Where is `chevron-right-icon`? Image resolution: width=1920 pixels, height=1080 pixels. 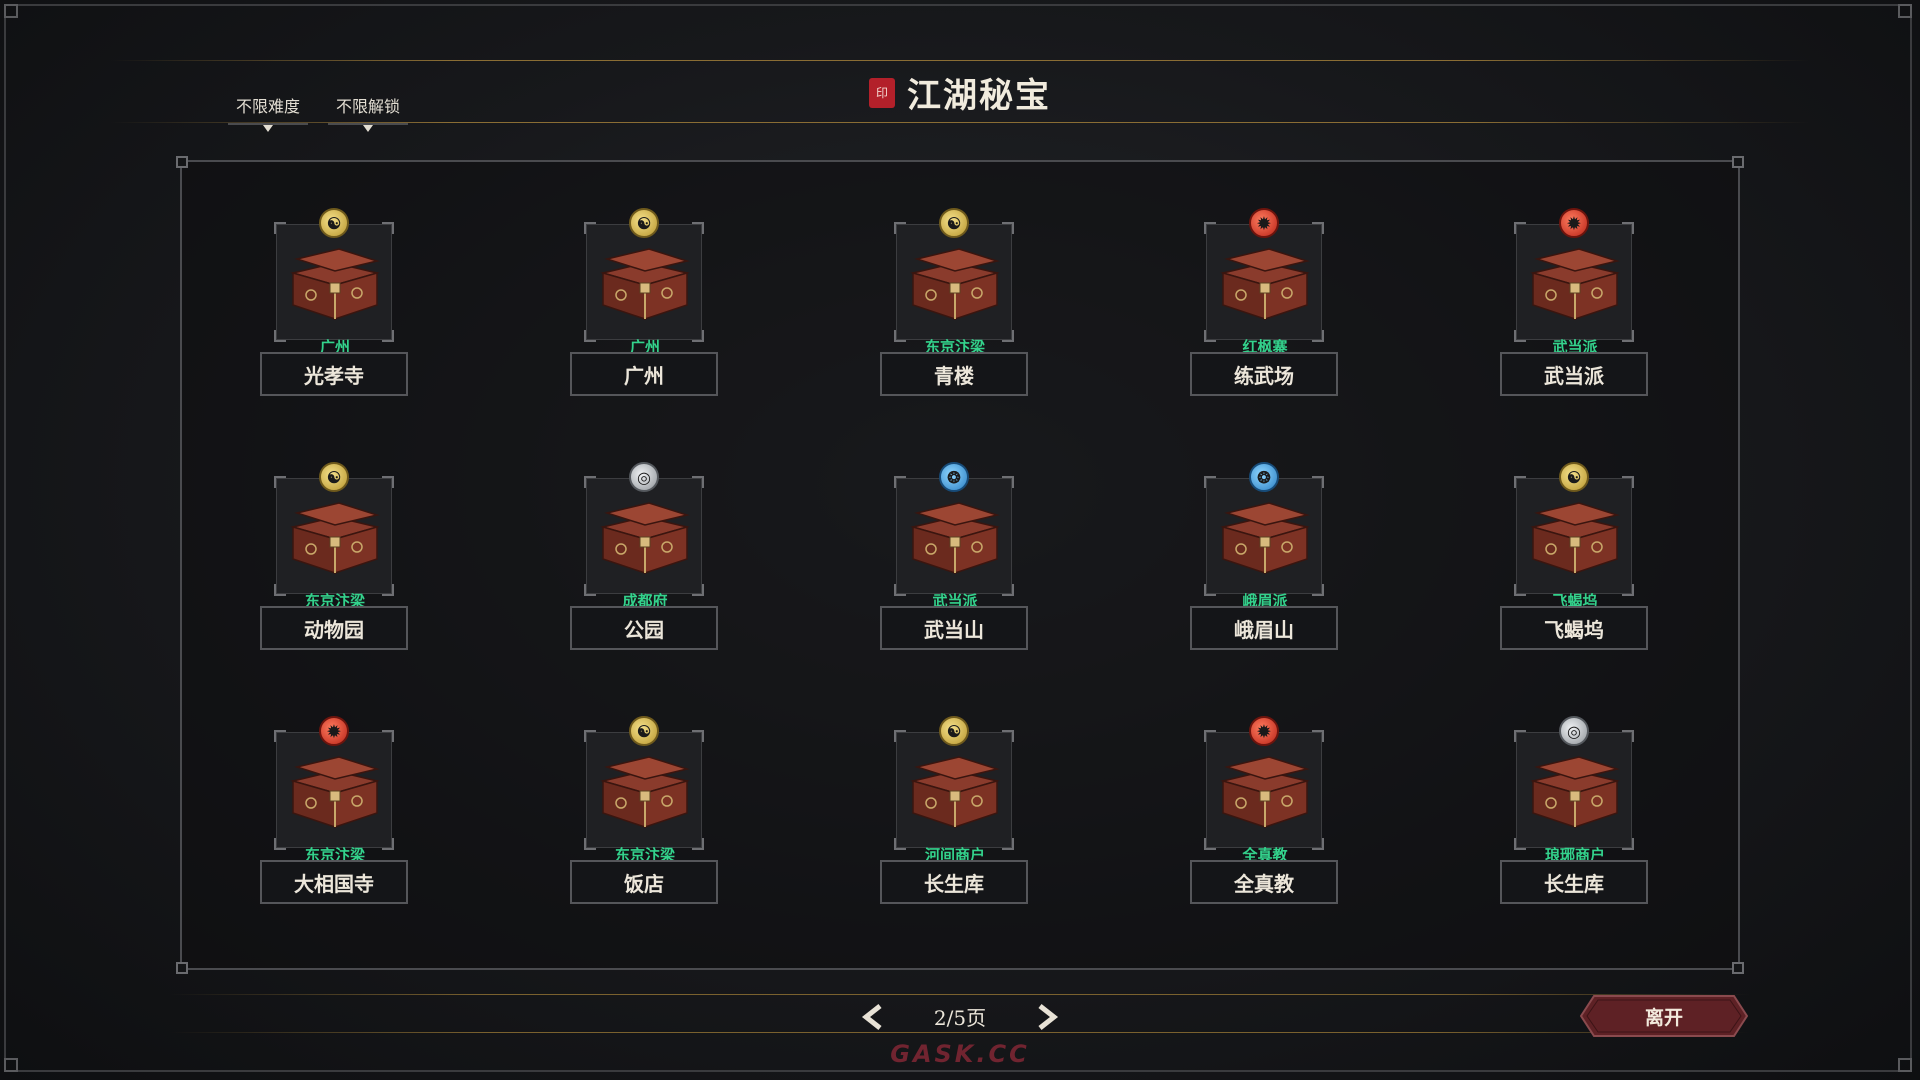 chevron-right-icon is located at coordinates (1048, 1017).